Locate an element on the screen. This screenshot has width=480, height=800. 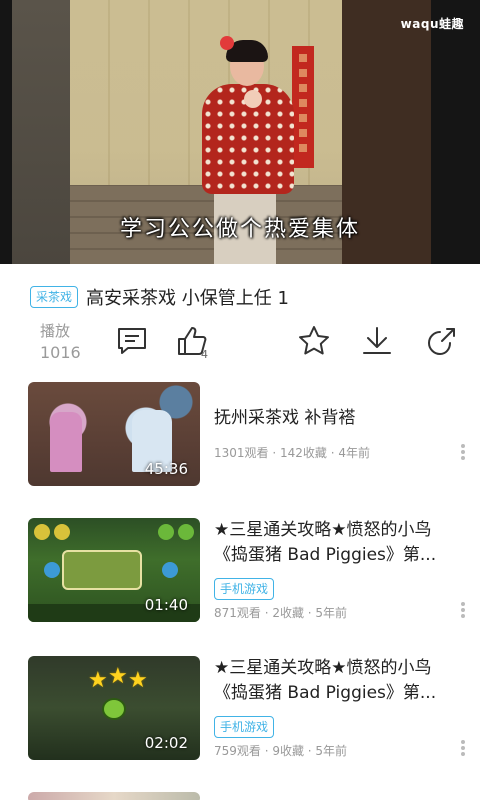
list-item is located at coordinates (240, 795).